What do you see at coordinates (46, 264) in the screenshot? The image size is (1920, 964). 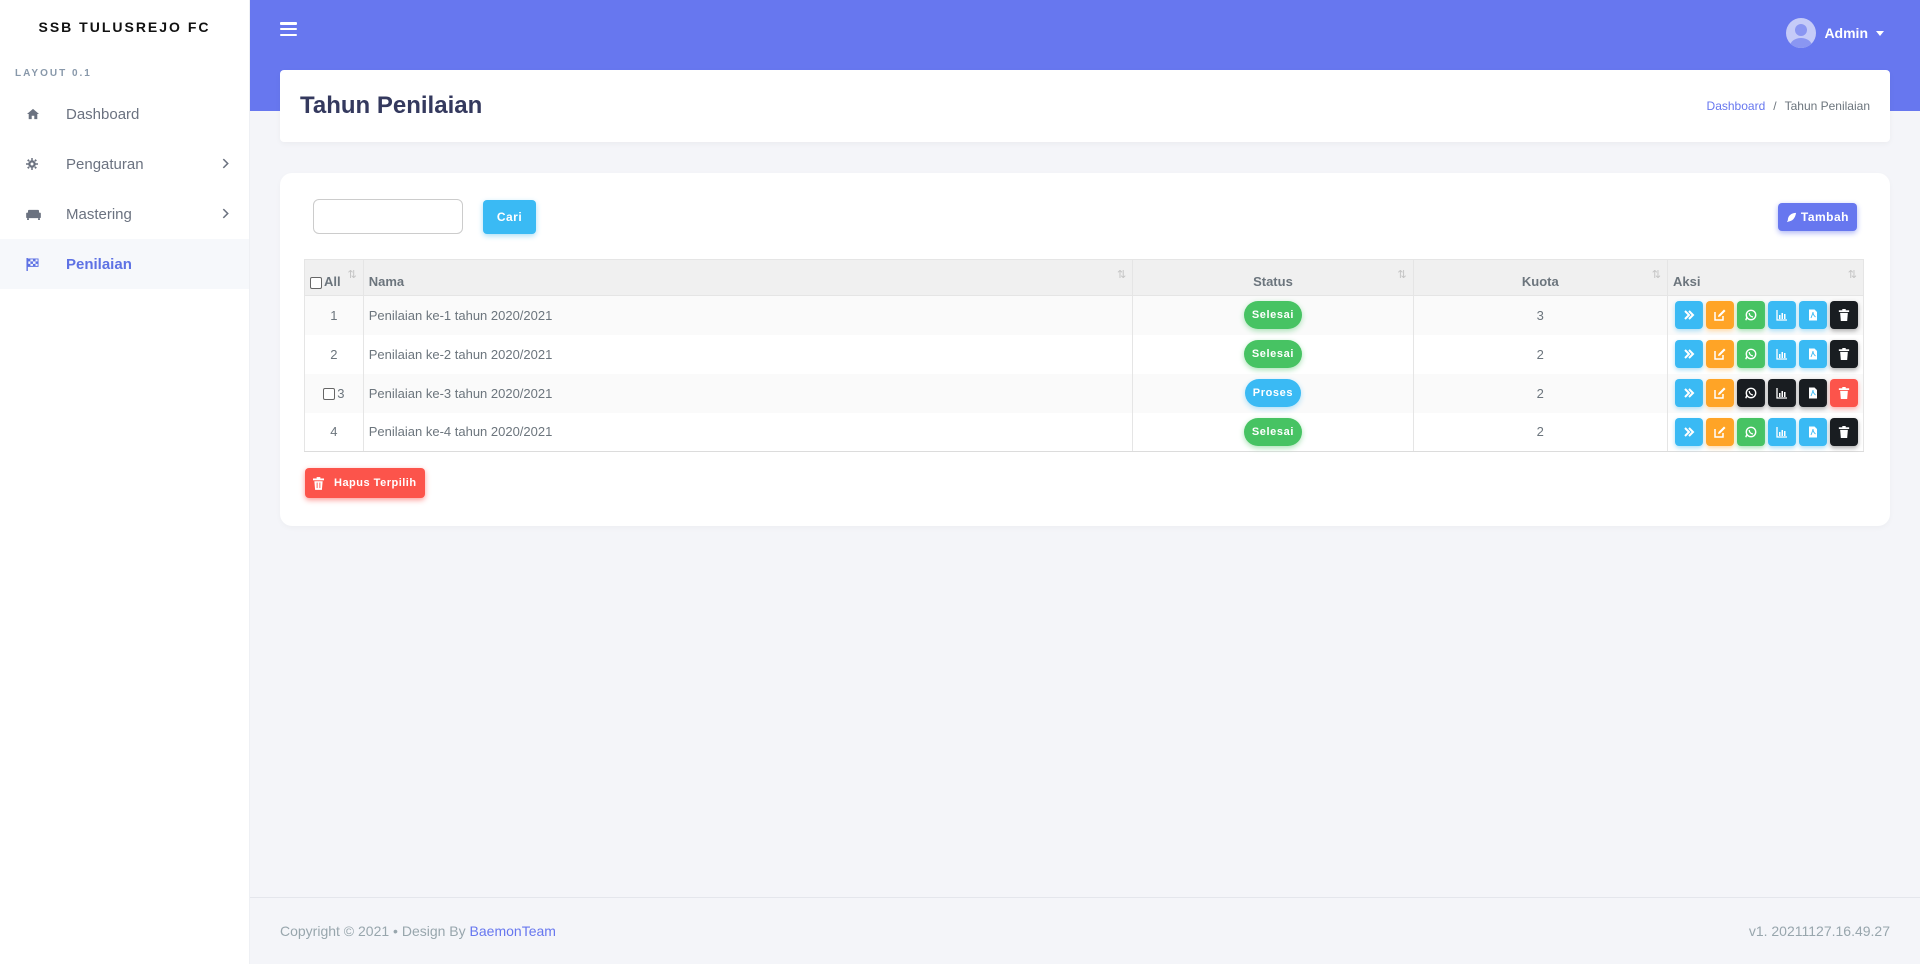 I see `flag-checkered-icon` at bounding box center [46, 264].